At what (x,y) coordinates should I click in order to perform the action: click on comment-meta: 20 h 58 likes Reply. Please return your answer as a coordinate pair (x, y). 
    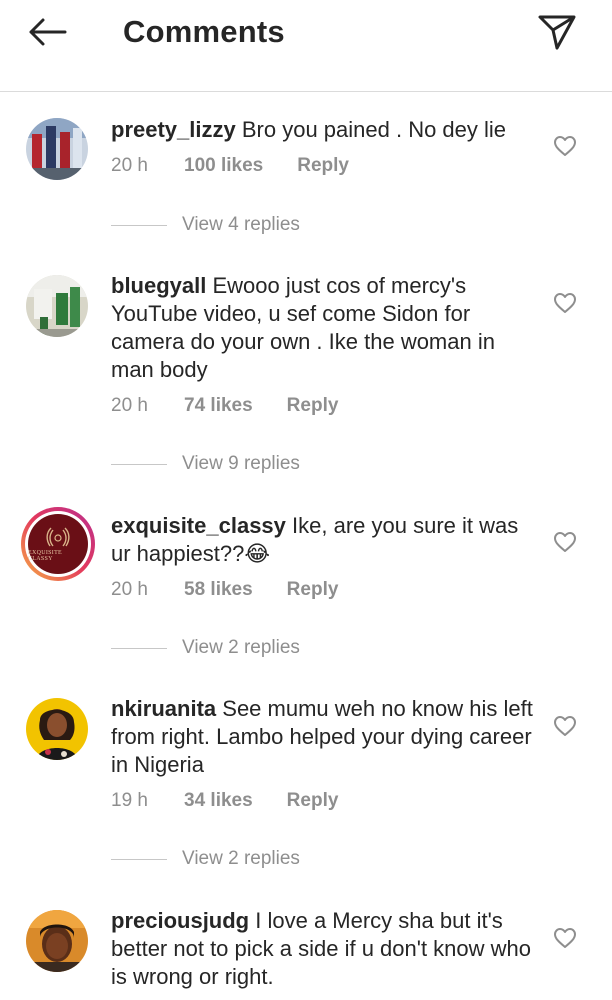
    Looking at the image, I should click on (224, 590).